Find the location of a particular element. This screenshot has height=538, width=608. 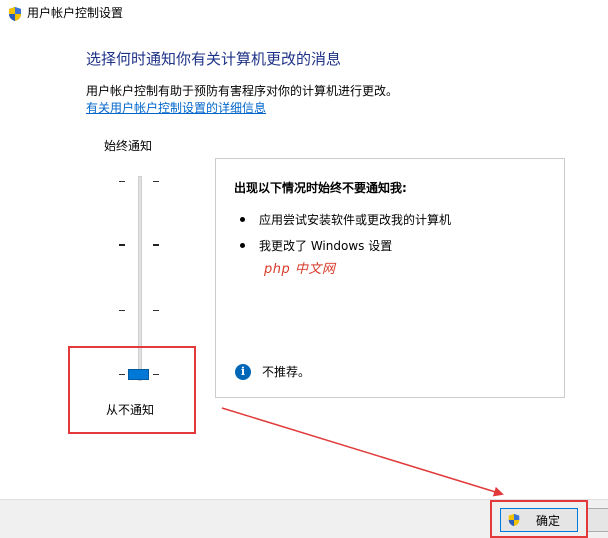

list-item: 应用尝试安装软件或更改我的计算机 is located at coordinates (345, 220).